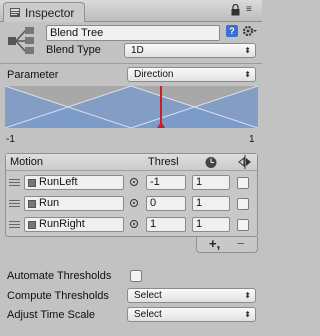 The width and height of the screenshot is (320, 336). What do you see at coordinates (191, 314) in the screenshot?
I see `adjust-time-scale-dropdown: Select ⬍` at bounding box center [191, 314].